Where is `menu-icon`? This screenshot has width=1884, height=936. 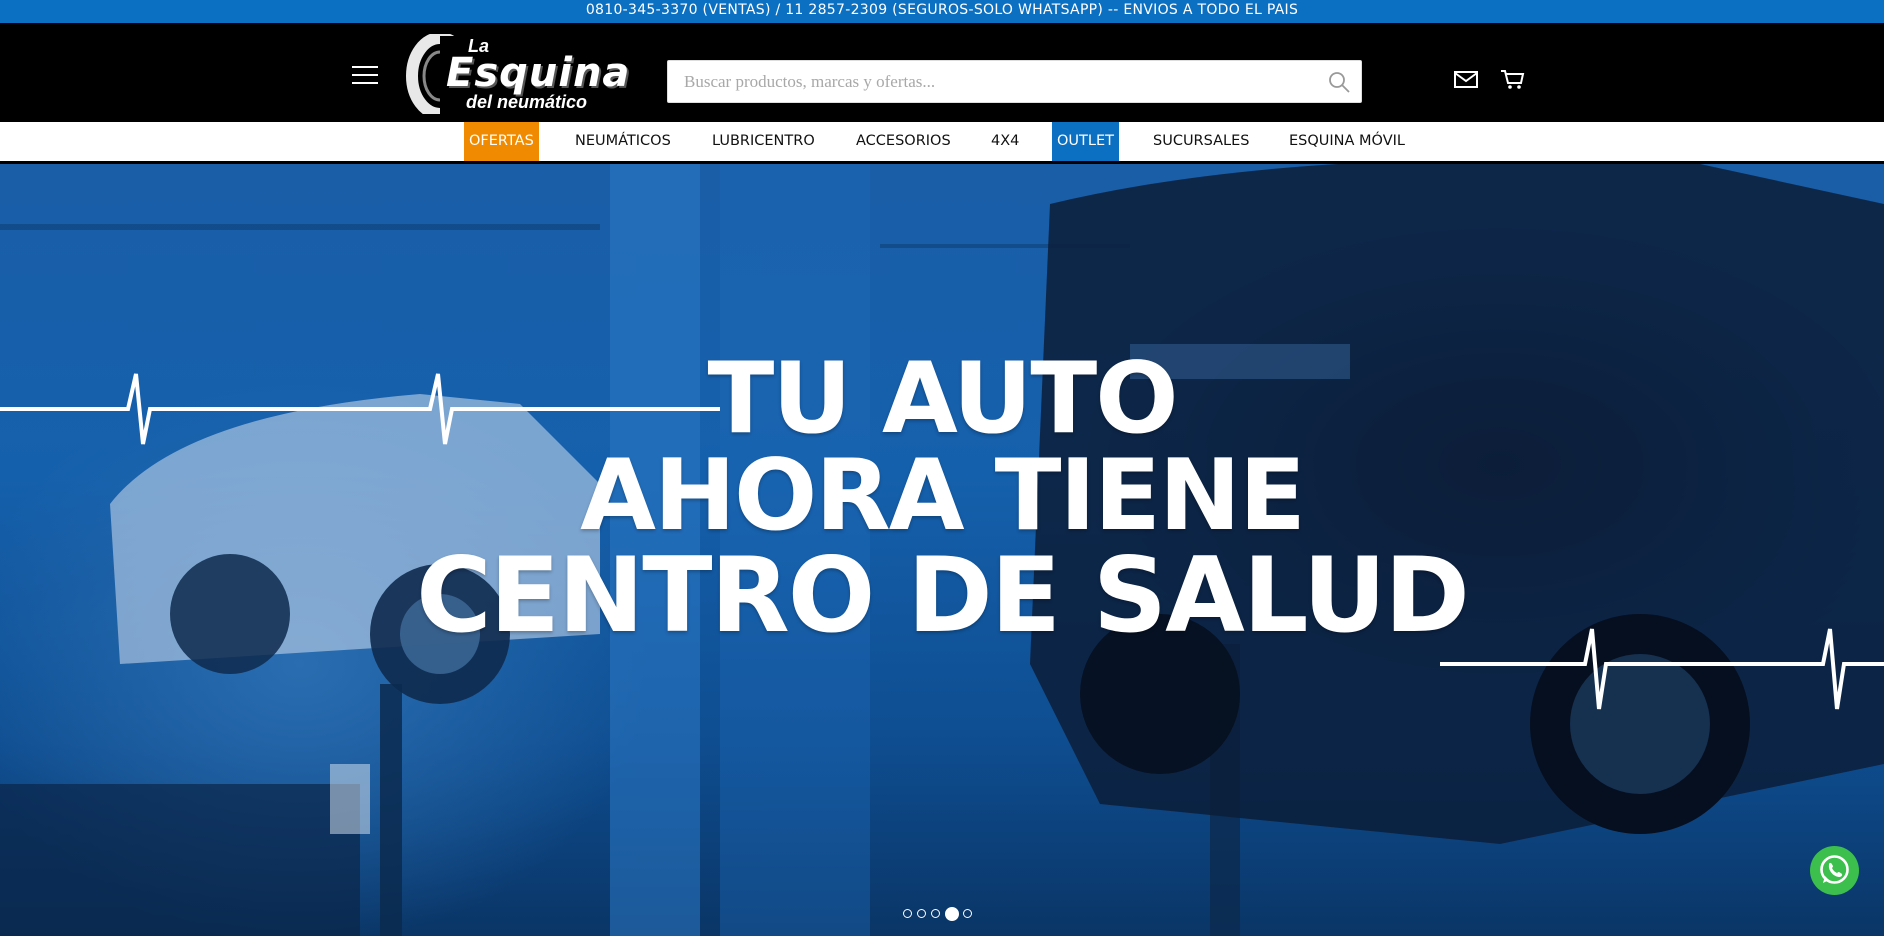 menu-icon is located at coordinates (365, 76).